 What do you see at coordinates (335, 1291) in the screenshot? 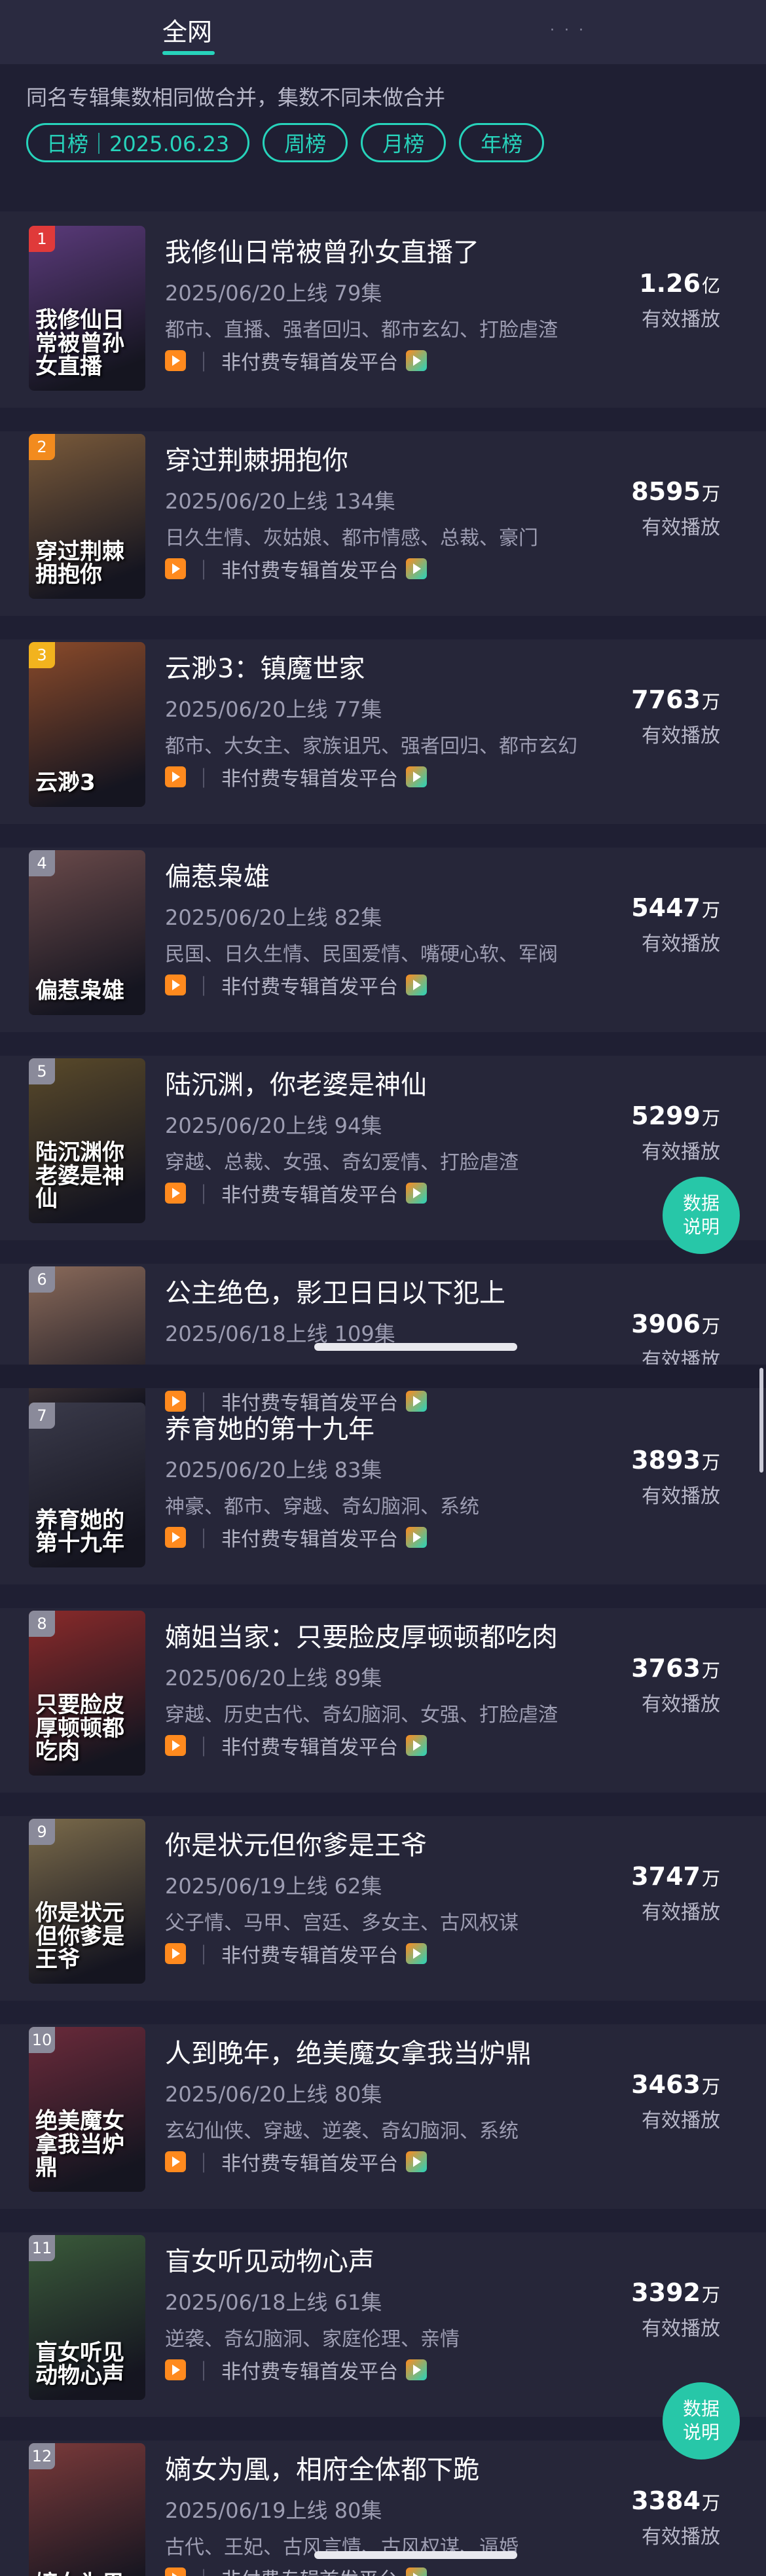
I see `drama-title: 公主绝色，影卫日日以下犯上` at bounding box center [335, 1291].